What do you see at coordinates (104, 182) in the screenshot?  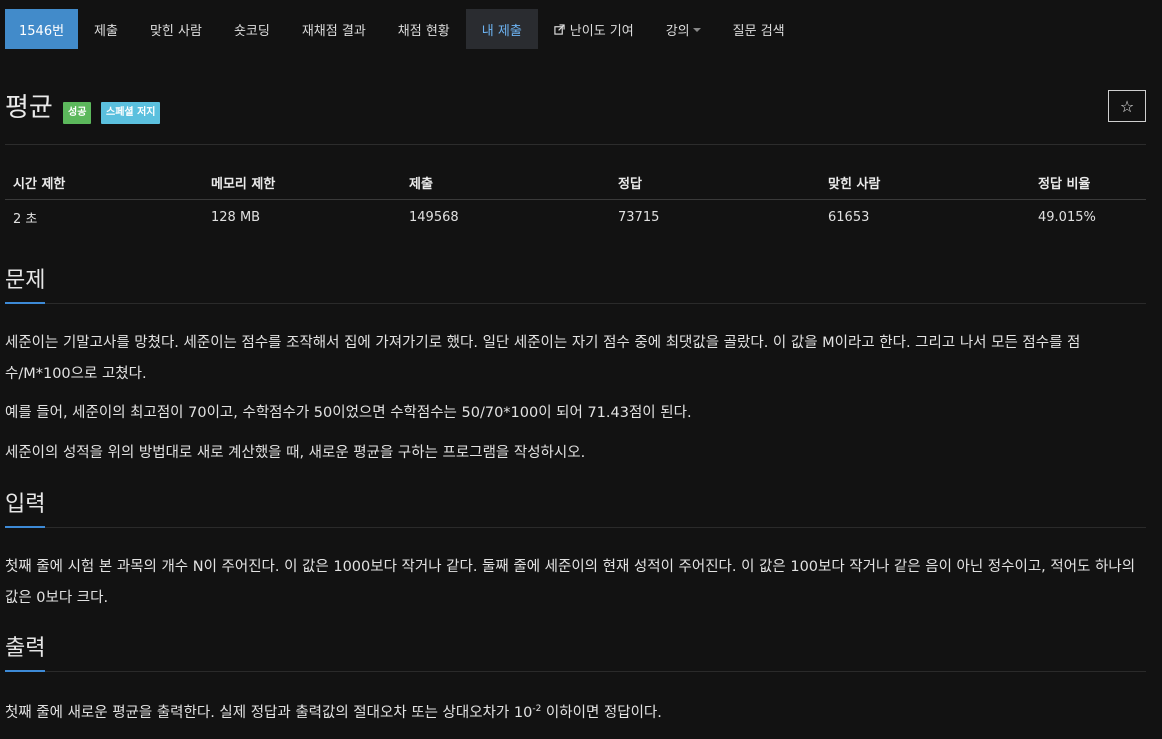 I see `header-time-limit: 시간 제한` at bounding box center [104, 182].